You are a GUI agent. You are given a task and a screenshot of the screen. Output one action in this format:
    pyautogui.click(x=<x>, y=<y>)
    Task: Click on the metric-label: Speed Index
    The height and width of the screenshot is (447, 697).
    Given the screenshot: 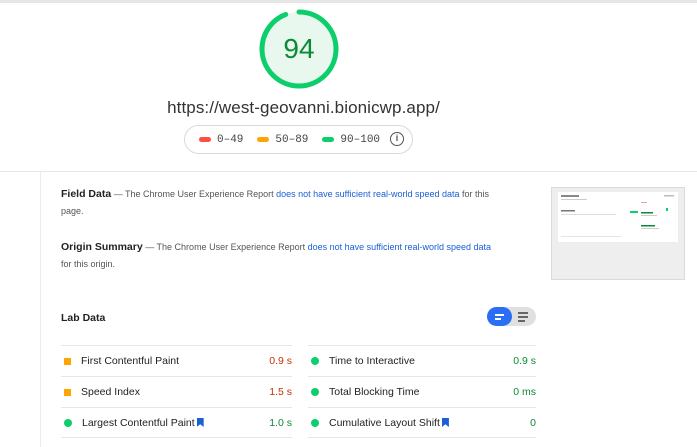 What is the action you would take?
    pyautogui.click(x=110, y=392)
    